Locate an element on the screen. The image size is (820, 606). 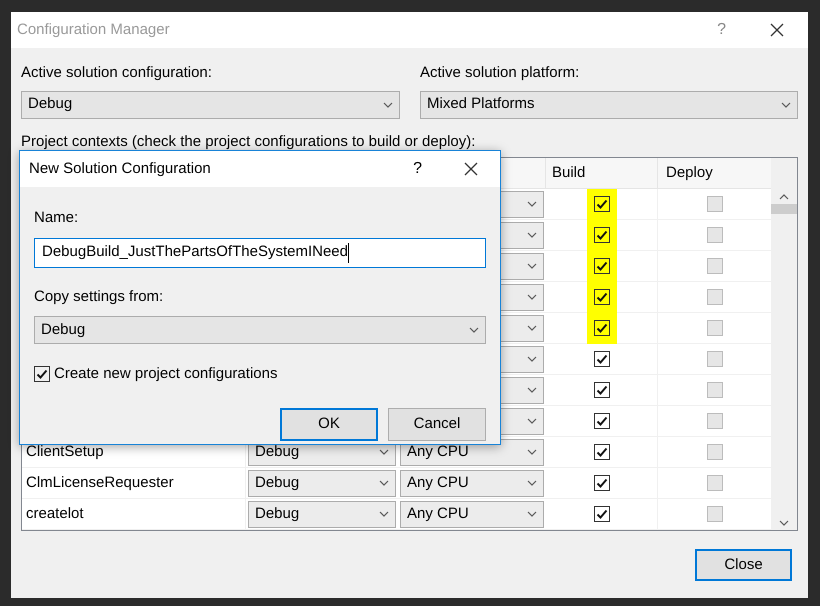
close-button: Close is located at coordinates (743, 565).